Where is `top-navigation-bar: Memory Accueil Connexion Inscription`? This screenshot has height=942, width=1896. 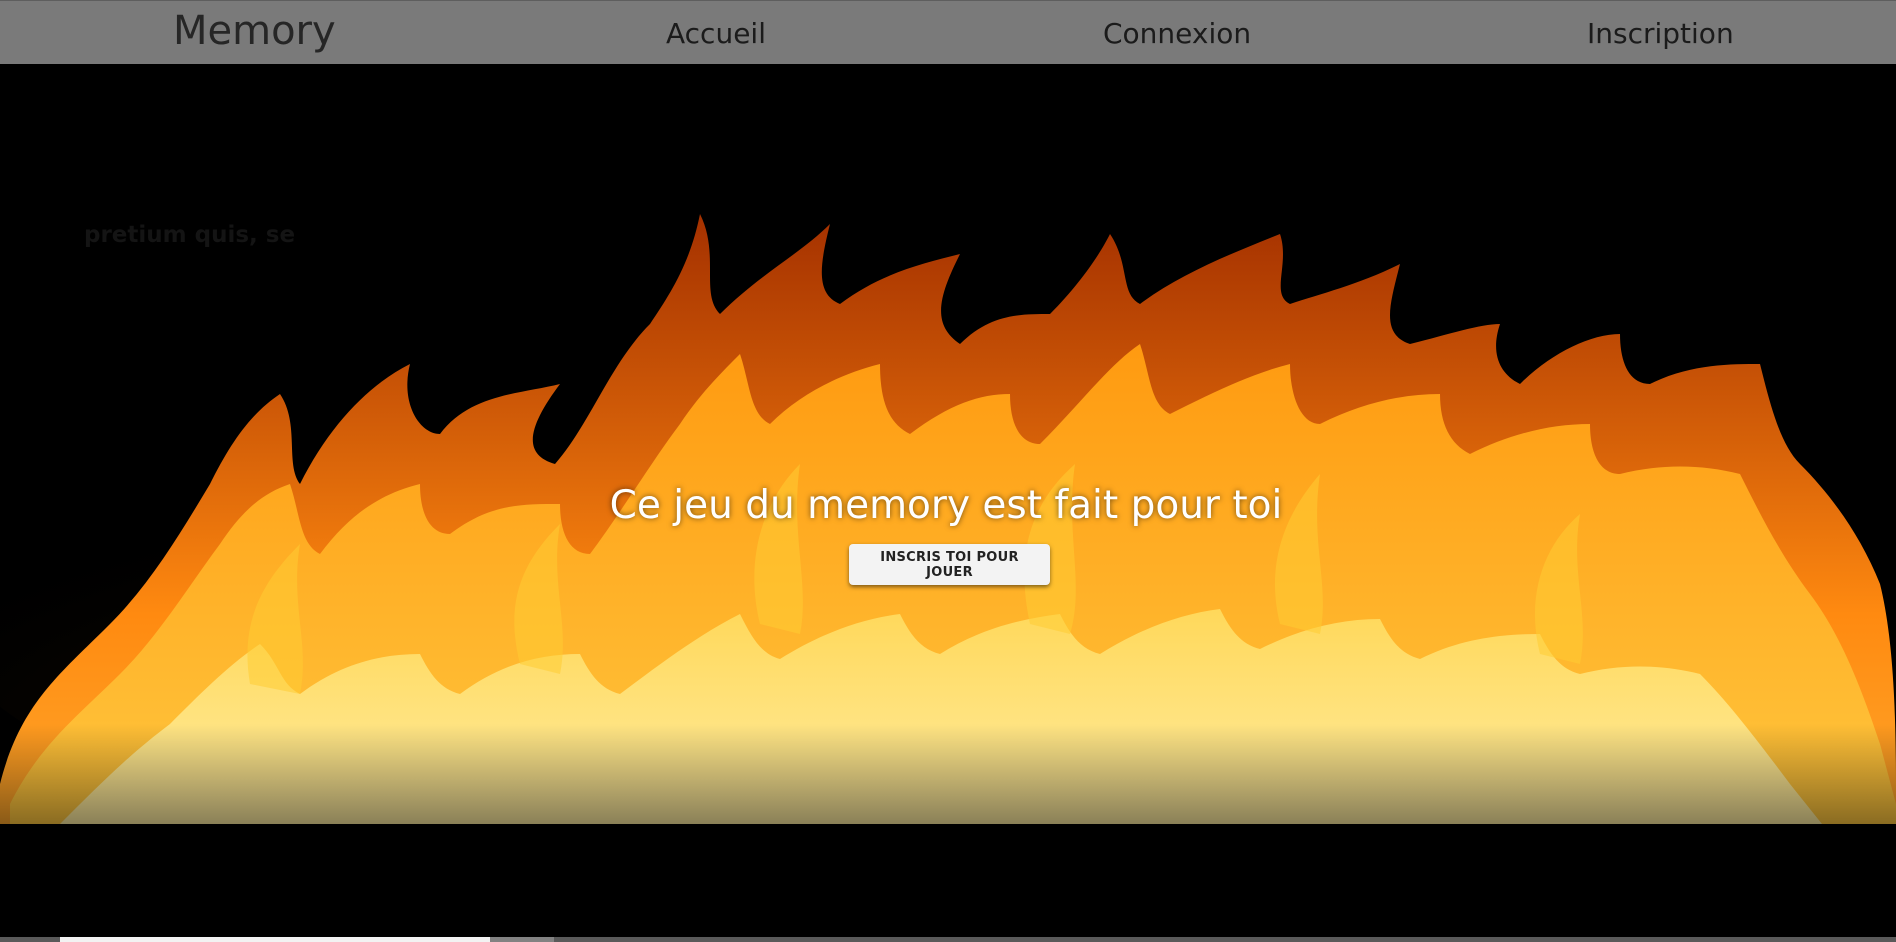 top-navigation-bar: Memory Accueil Connexion Inscription is located at coordinates (948, 32).